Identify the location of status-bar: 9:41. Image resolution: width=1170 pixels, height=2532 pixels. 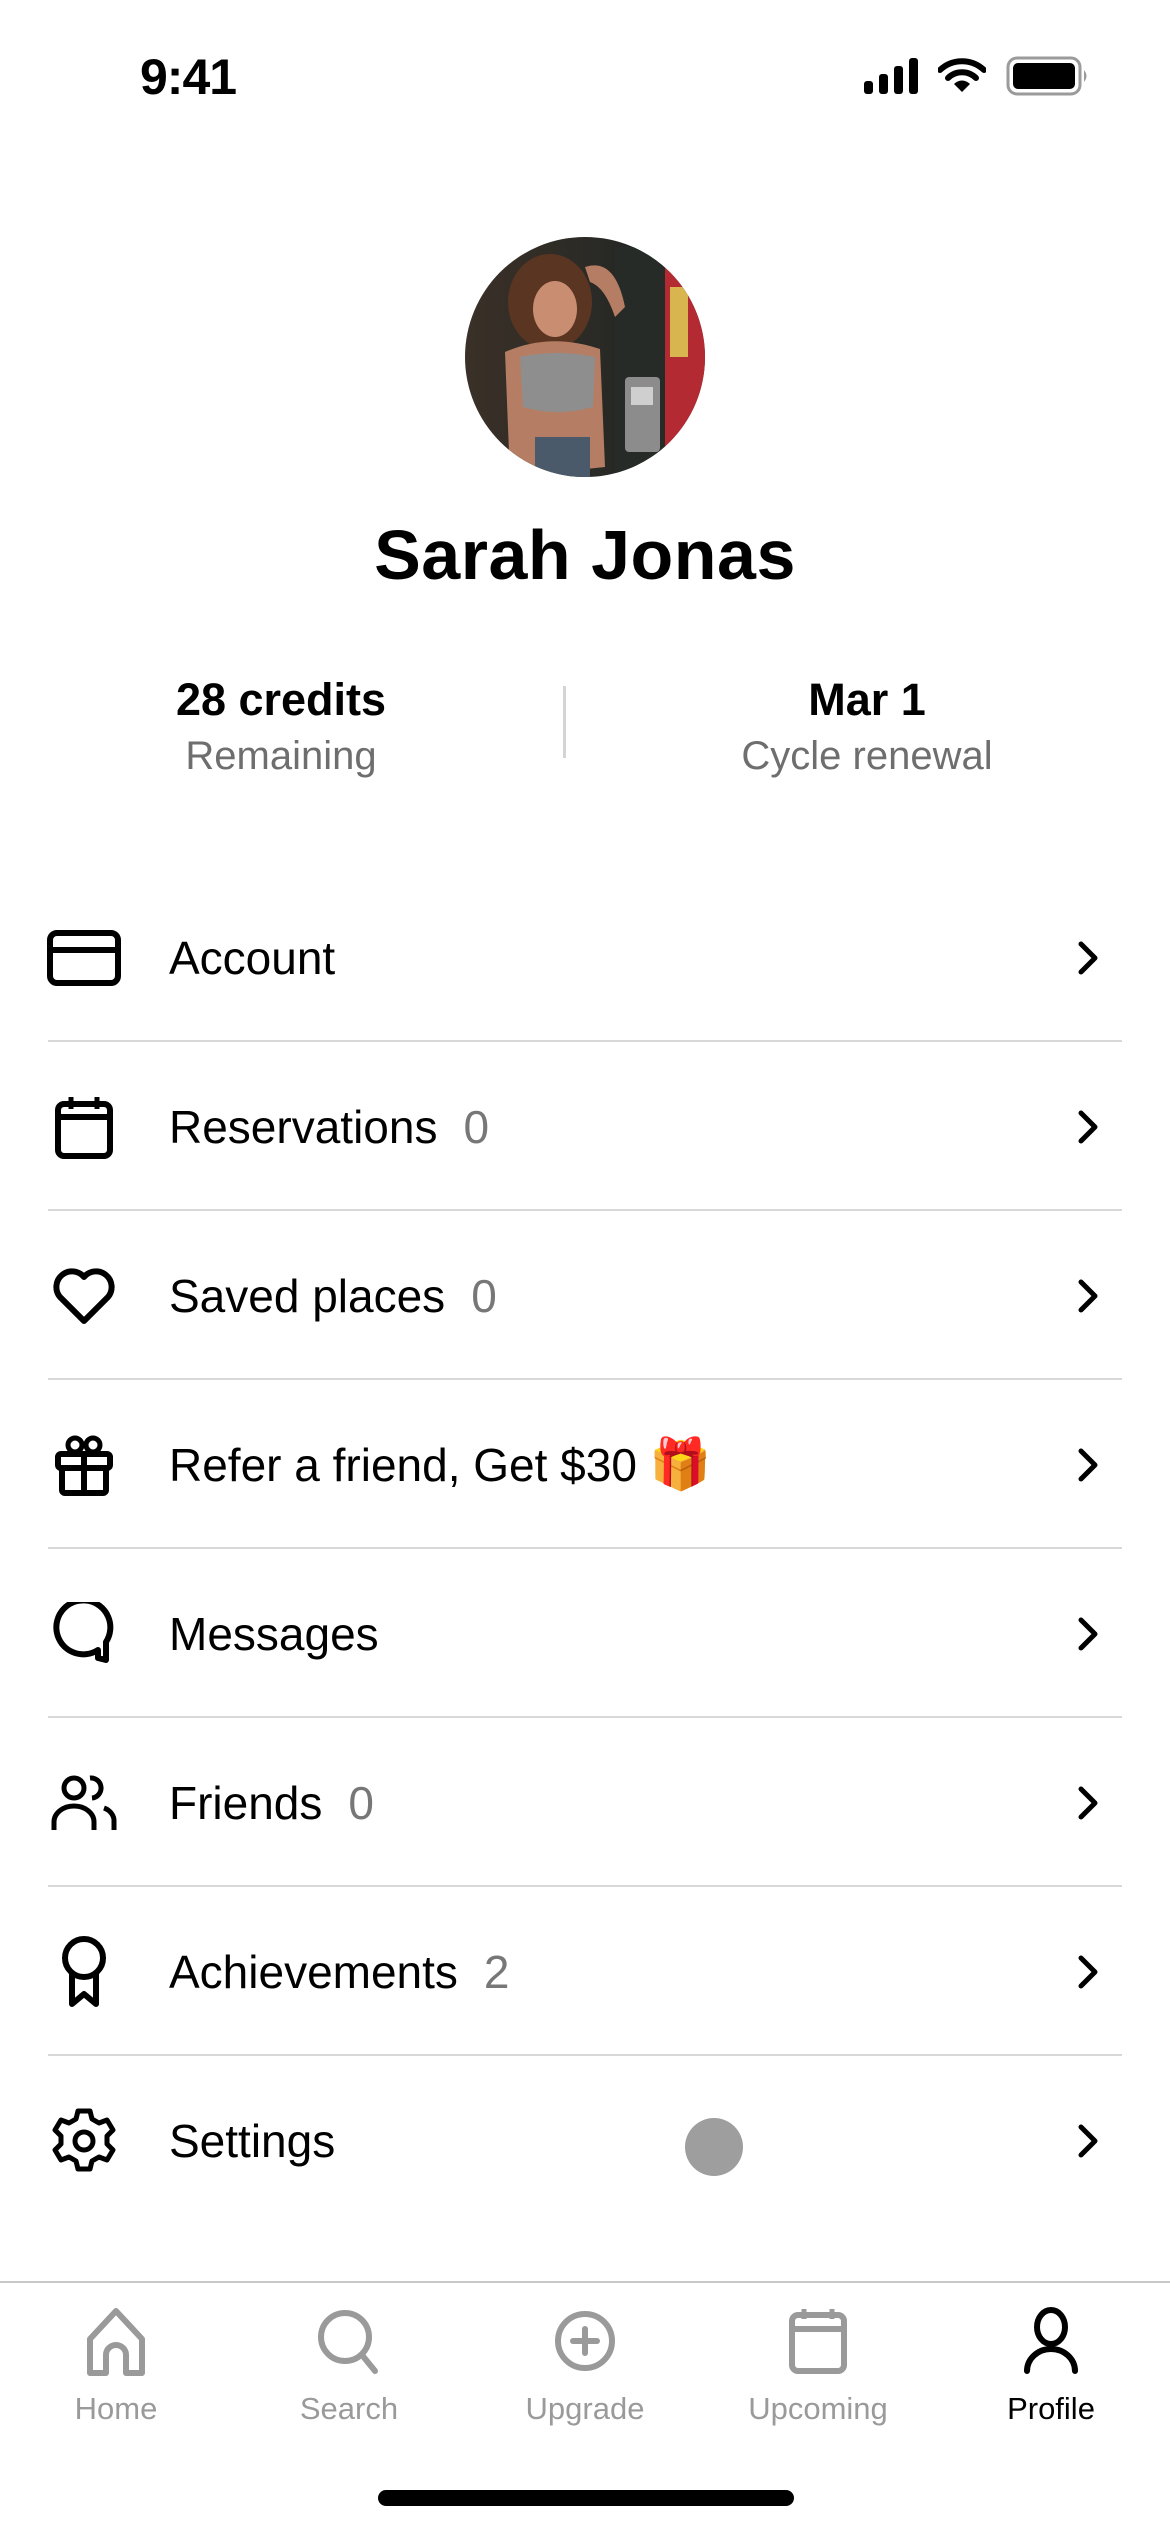
(585, 75).